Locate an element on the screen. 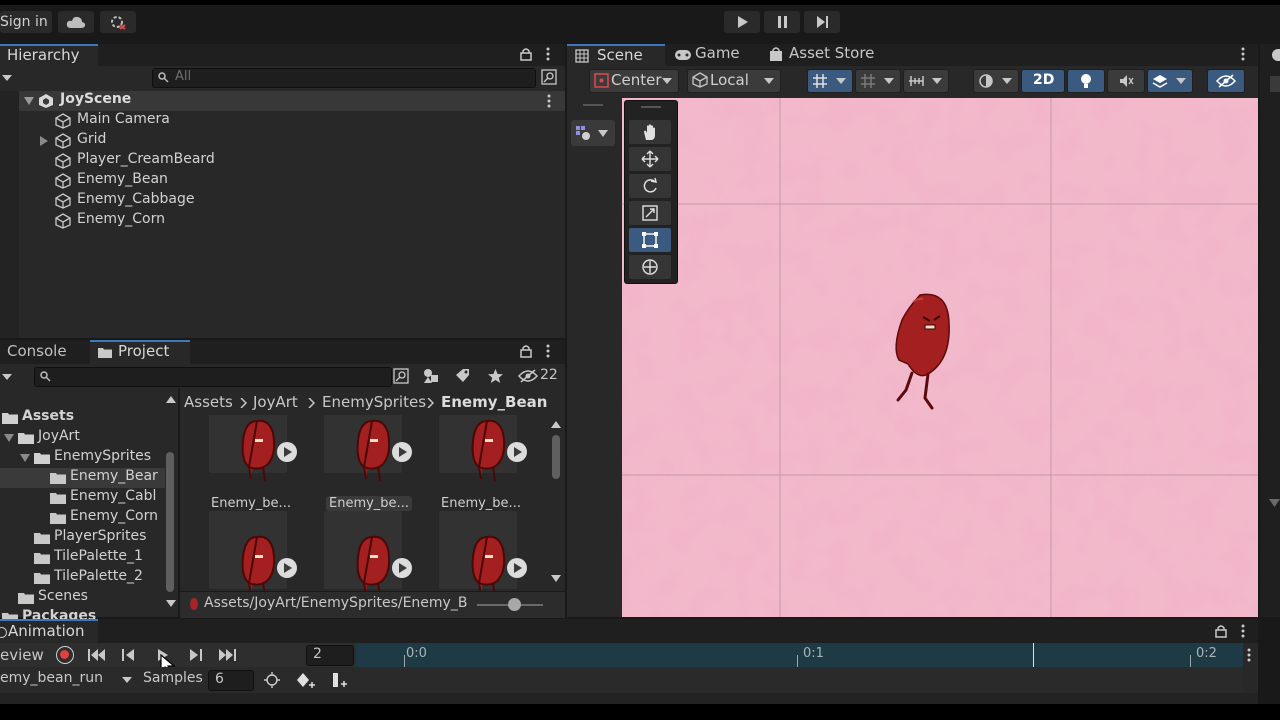 This screenshot has width=1280, height=720. timeline-more-icon is located at coordinates (1249, 655).